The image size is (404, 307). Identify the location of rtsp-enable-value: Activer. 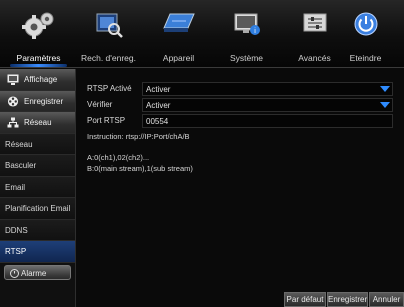
(158, 89).